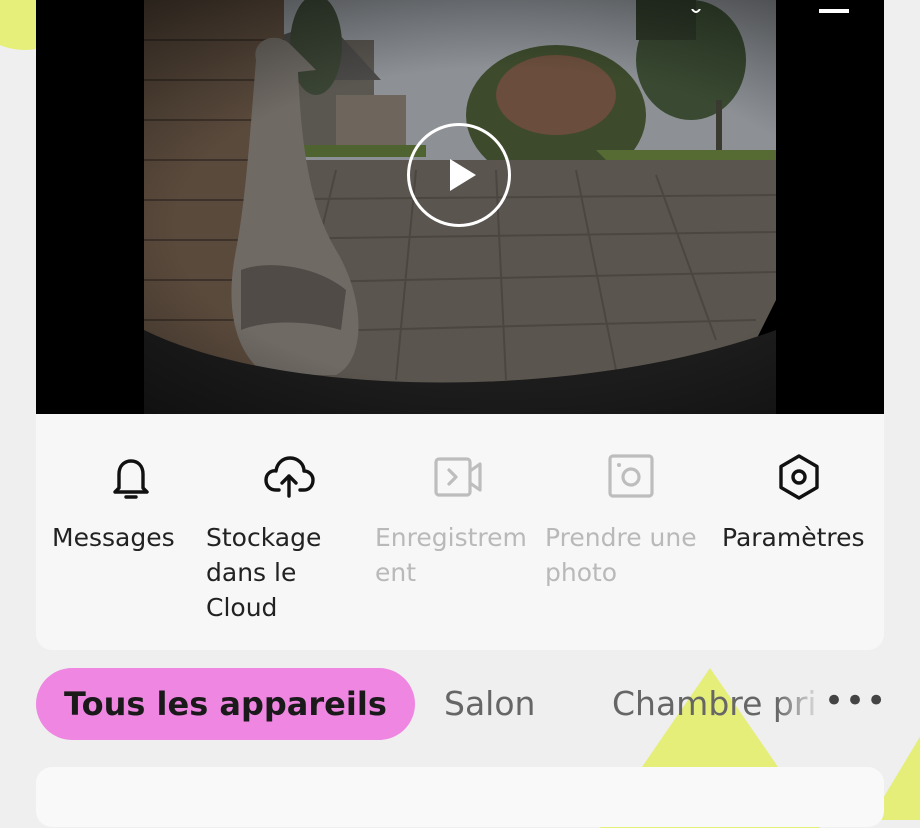  What do you see at coordinates (460, 797) in the screenshot?
I see `device-card` at bounding box center [460, 797].